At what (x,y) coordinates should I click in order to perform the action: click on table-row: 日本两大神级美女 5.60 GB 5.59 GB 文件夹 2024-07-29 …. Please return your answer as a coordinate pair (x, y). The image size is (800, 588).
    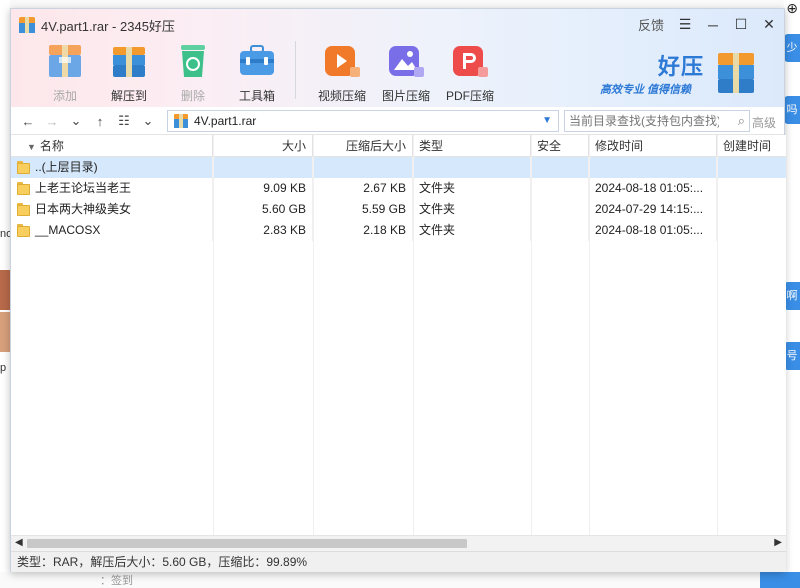
    Looking at the image, I should click on (398, 209).